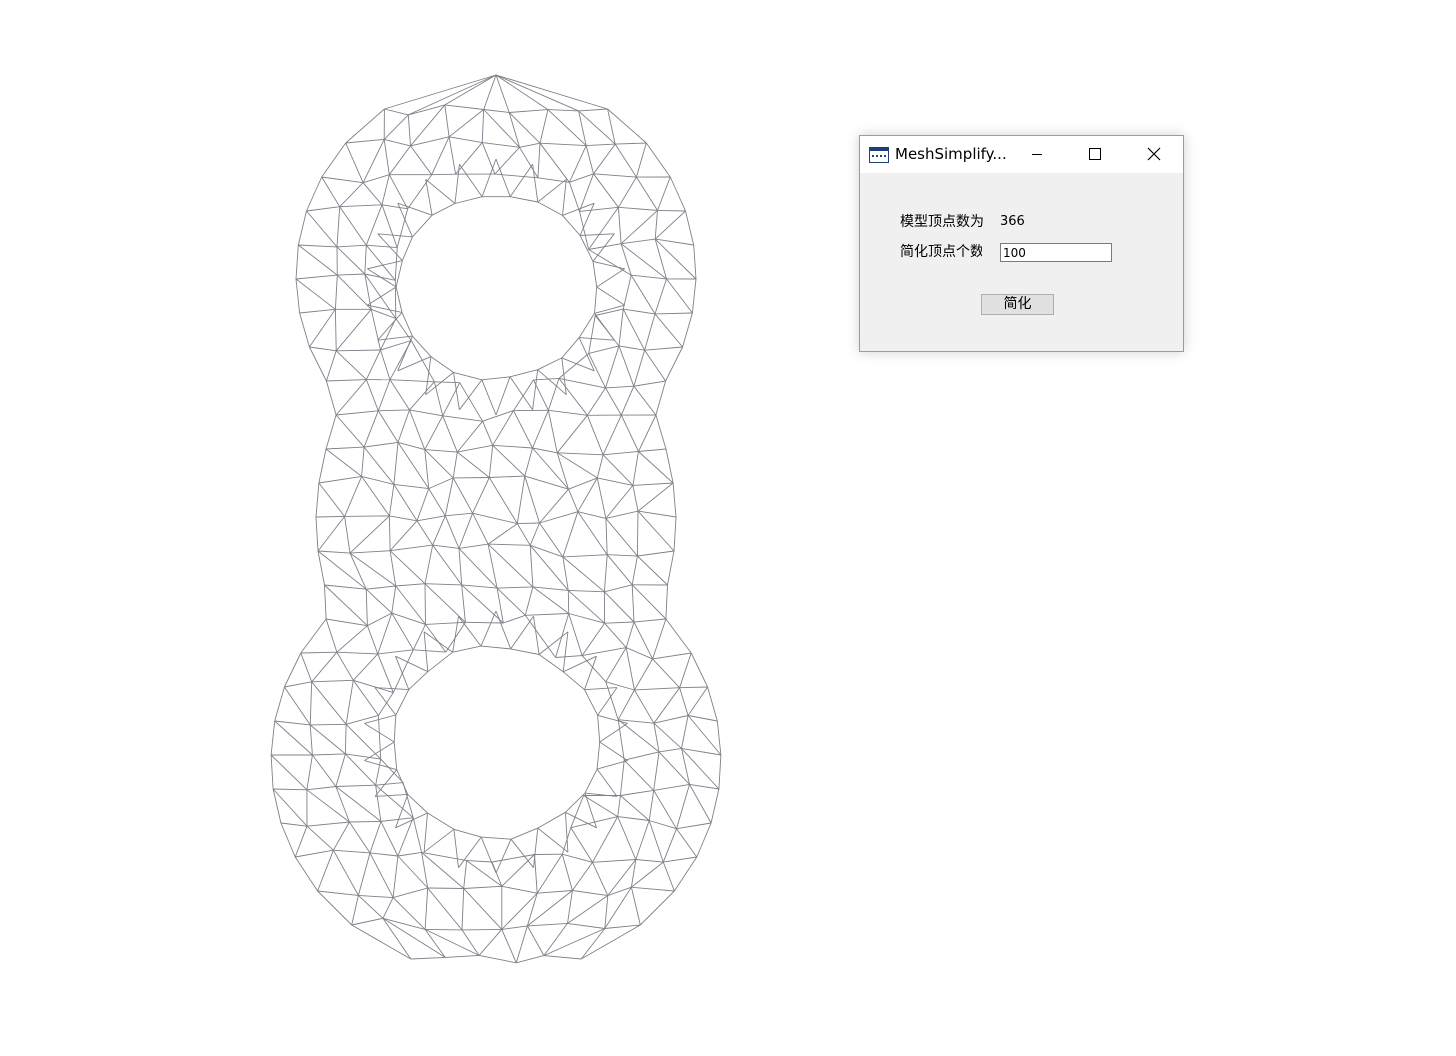  What do you see at coordinates (1017, 304) in the screenshot?
I see `simplify-button: 简化` at bounding box center [1017, 304].